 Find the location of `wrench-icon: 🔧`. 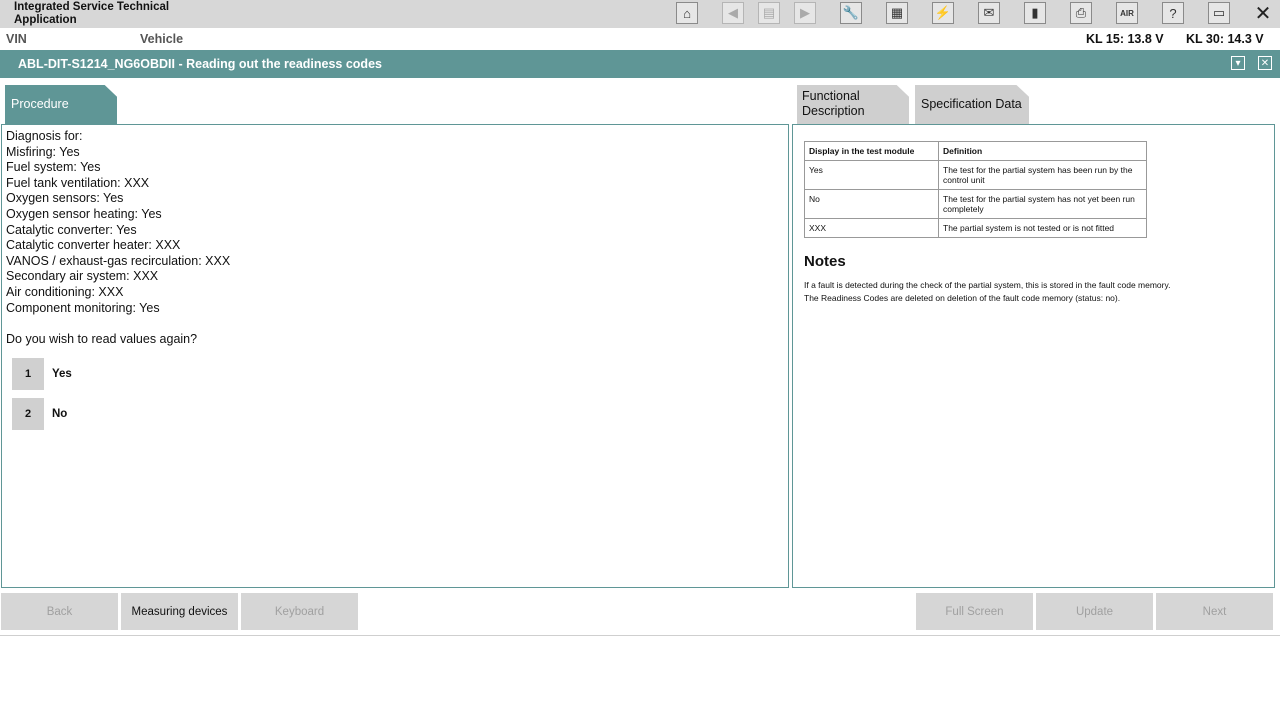

wrench-icon: 🔧 is located at coordinates (851, 13).